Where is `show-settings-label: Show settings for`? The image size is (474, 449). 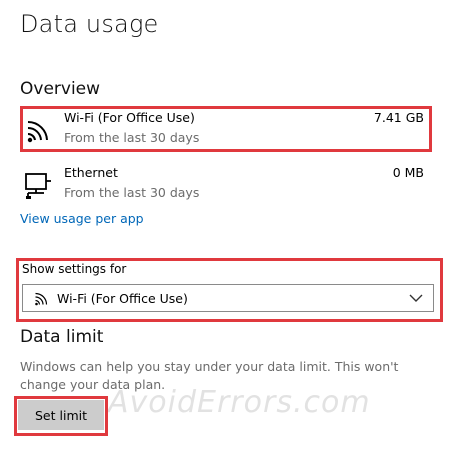
show-settings-label: Show settings for is located at coordinates (74, 269).